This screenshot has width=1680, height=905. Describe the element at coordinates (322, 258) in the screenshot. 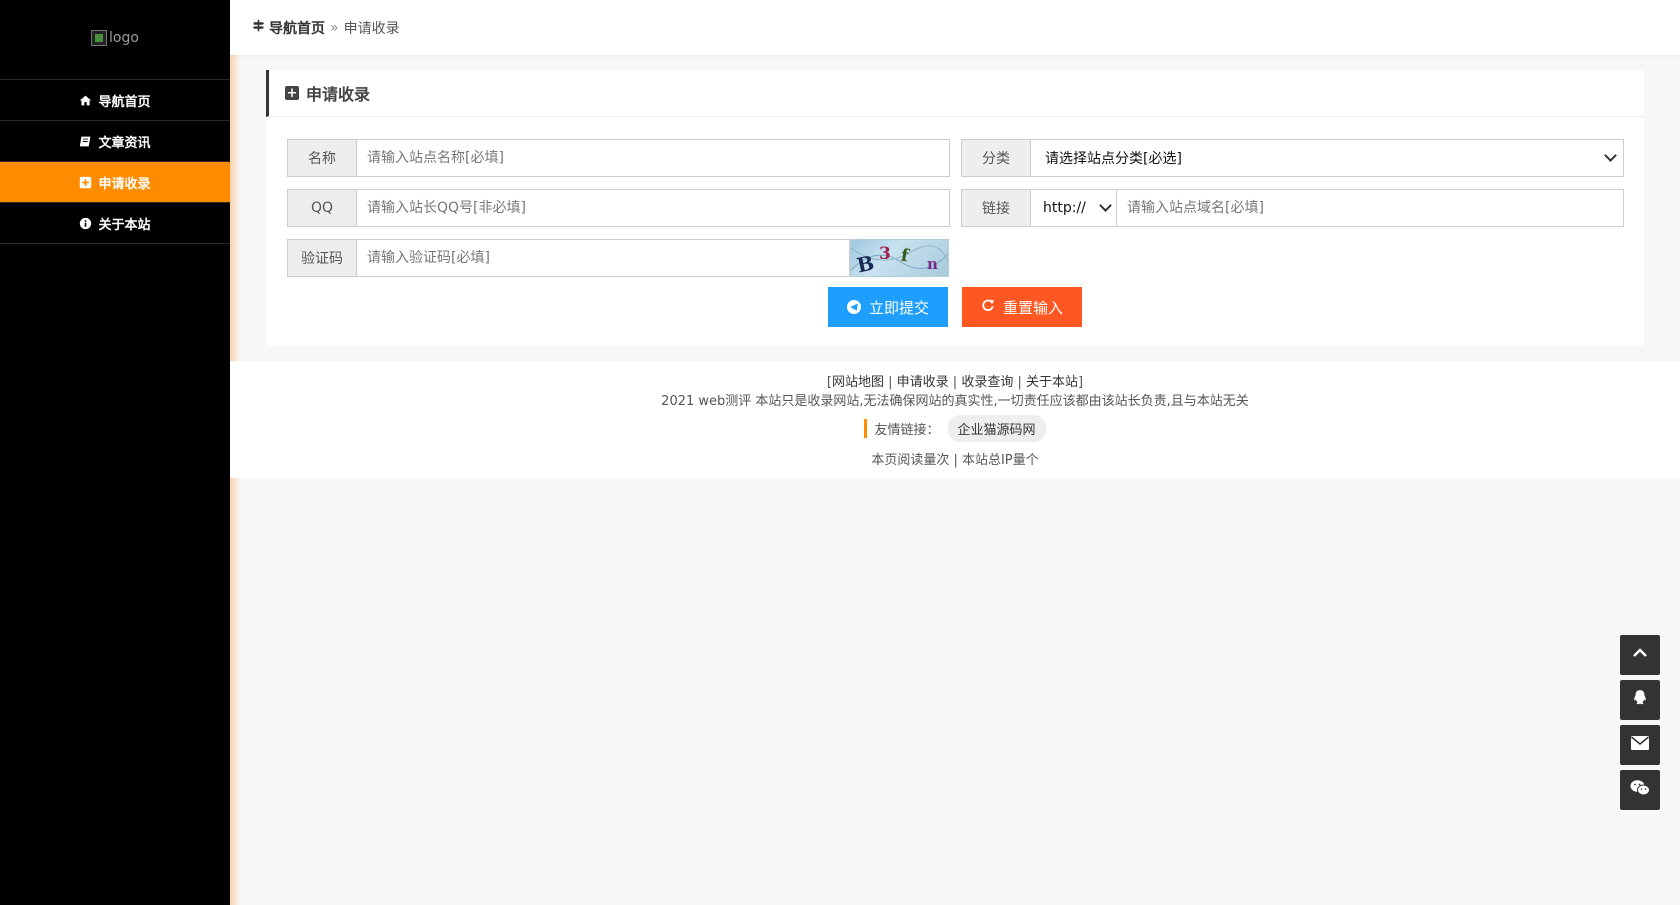

I see `captcha-label: 验证码` at that location.